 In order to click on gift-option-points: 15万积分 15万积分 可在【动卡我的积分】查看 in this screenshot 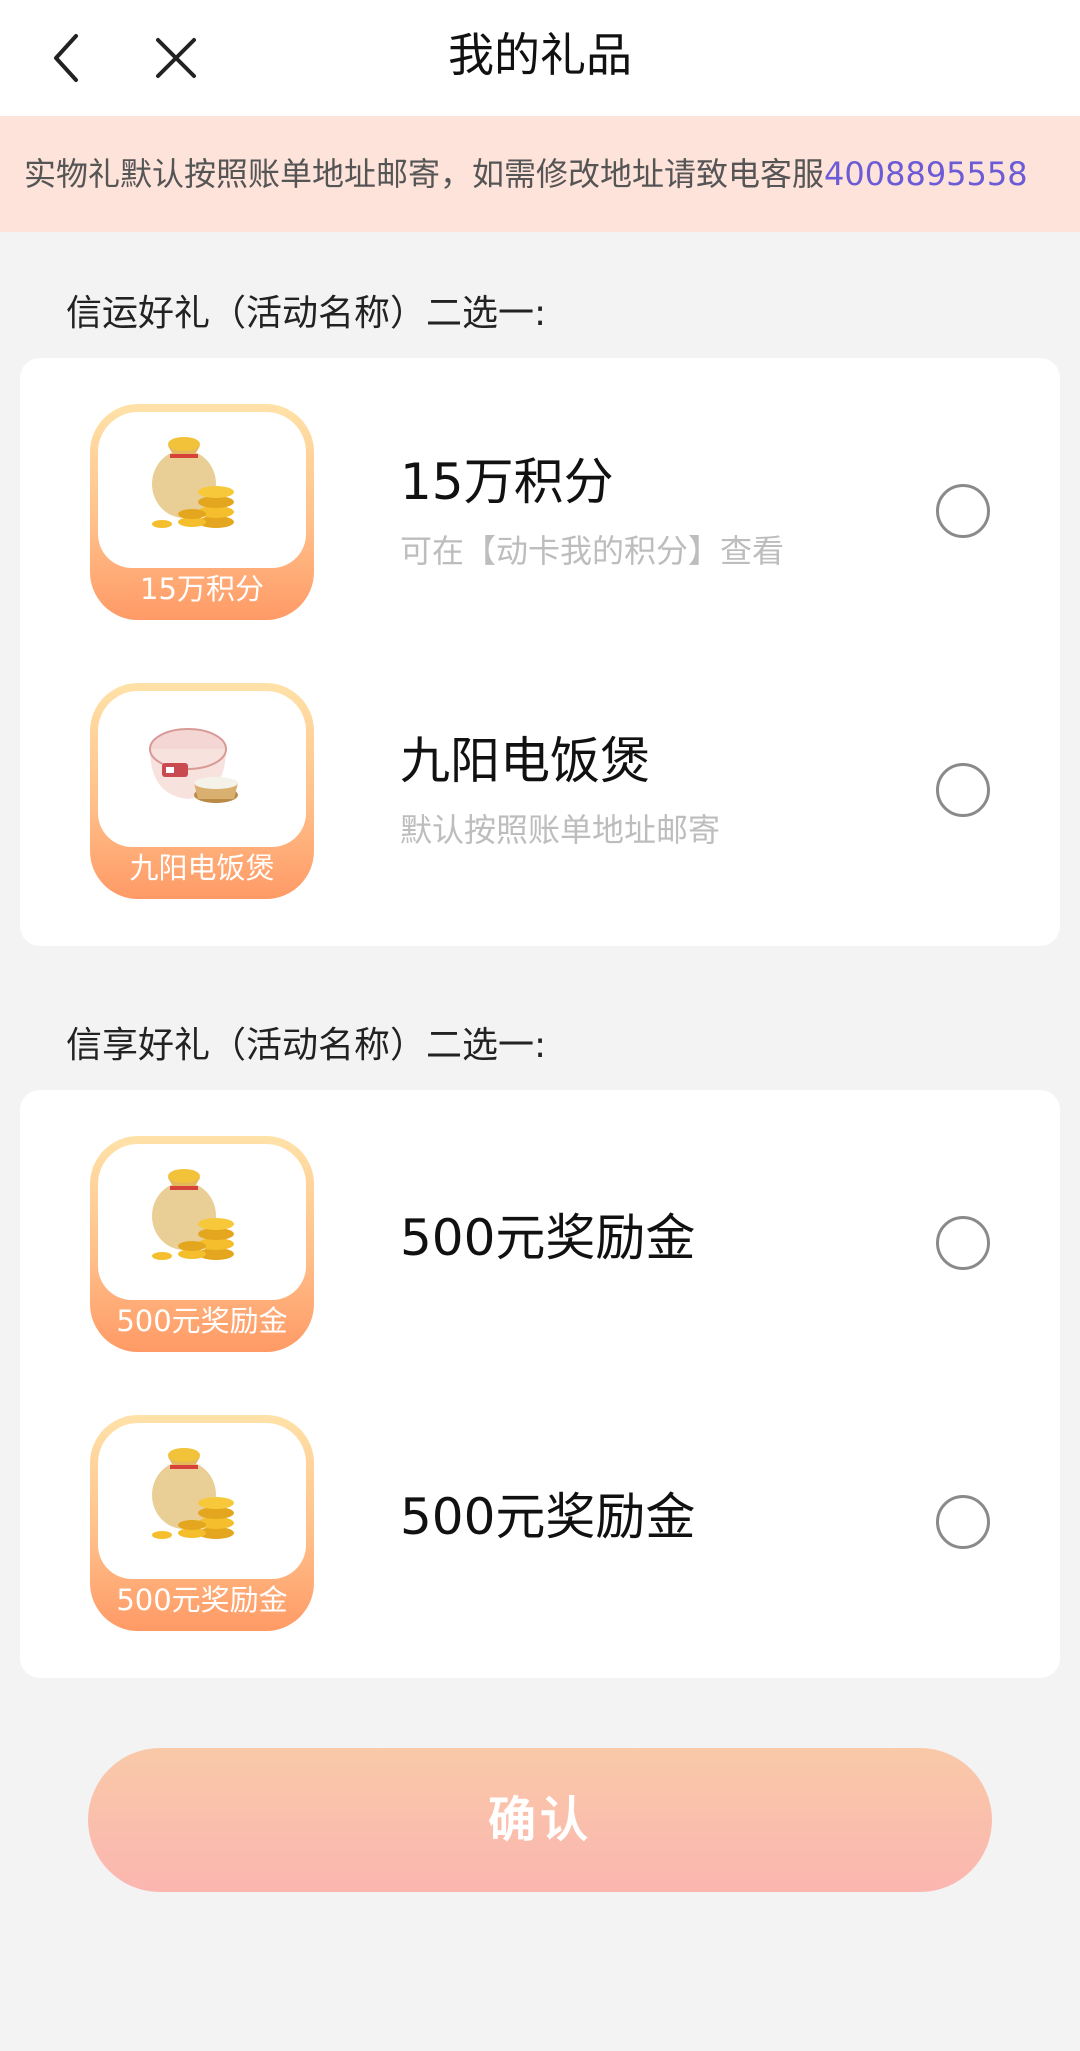, I will do `click(540, 514)`.